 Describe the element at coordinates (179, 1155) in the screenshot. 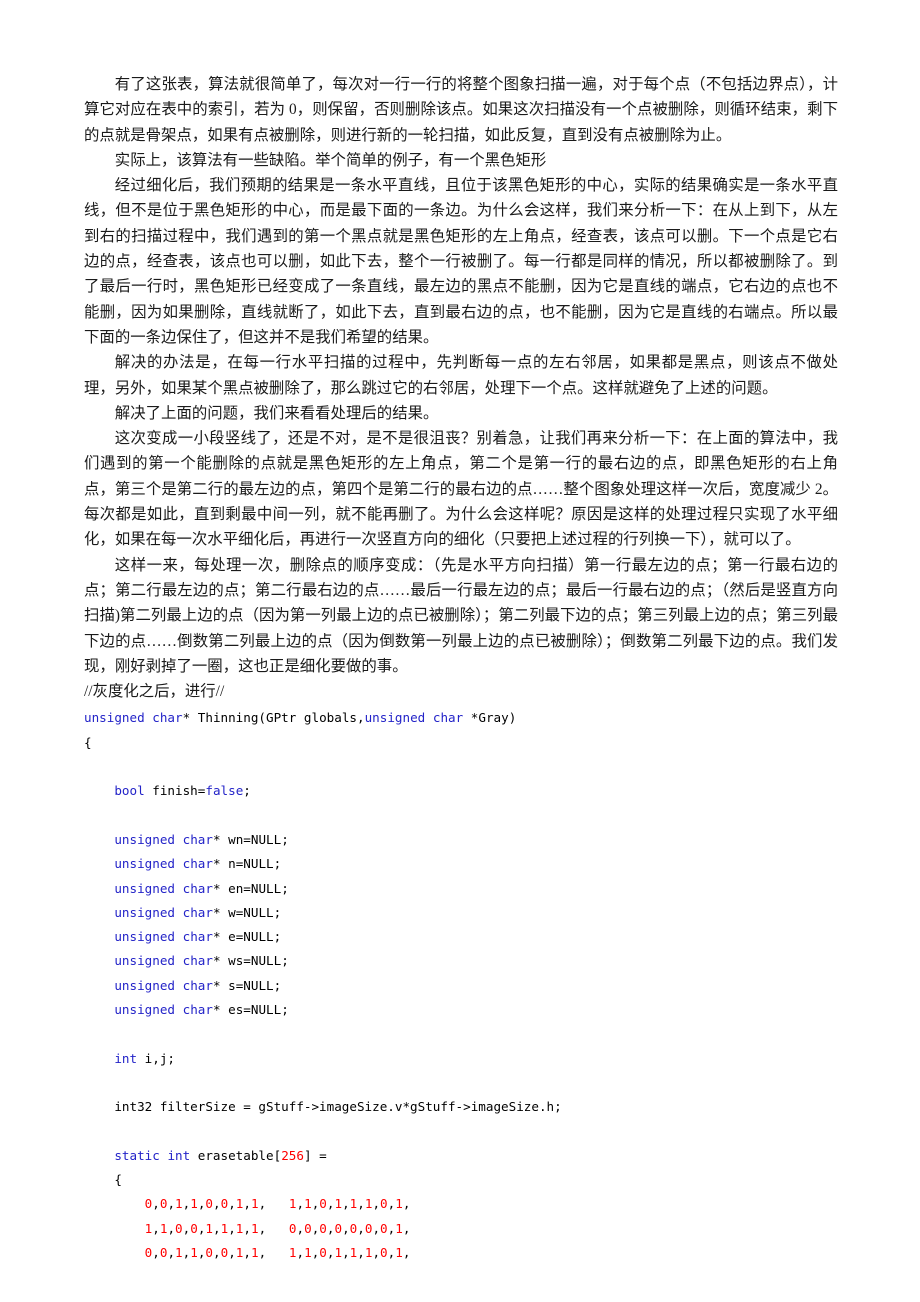

I see `code-token-kw: int` at that location.